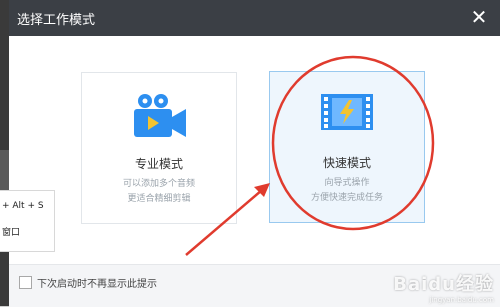 This screenshot has width=500, height=307. I want to click on watermark-logo: Baidu经验, so click(443, 284).